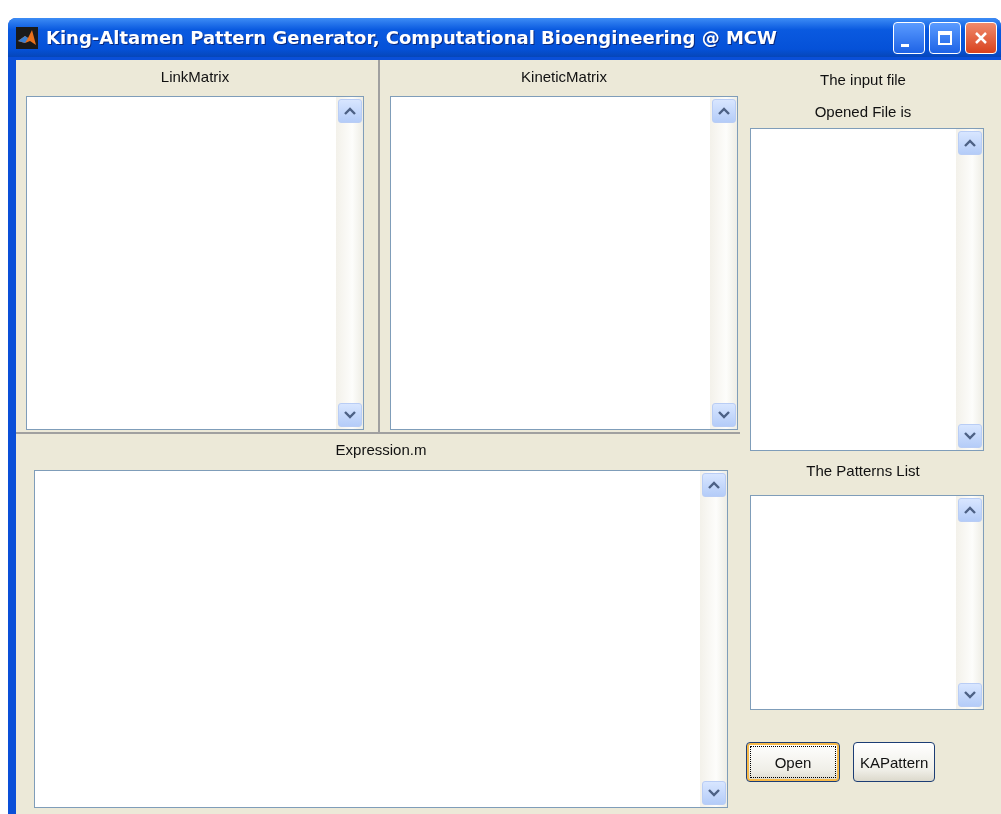 The height and width of the screenshot is (814, 1001). Describe the element at coordinates (564, 77) in the screenshot. I see `panel-label: KineticMatrix` at that location.